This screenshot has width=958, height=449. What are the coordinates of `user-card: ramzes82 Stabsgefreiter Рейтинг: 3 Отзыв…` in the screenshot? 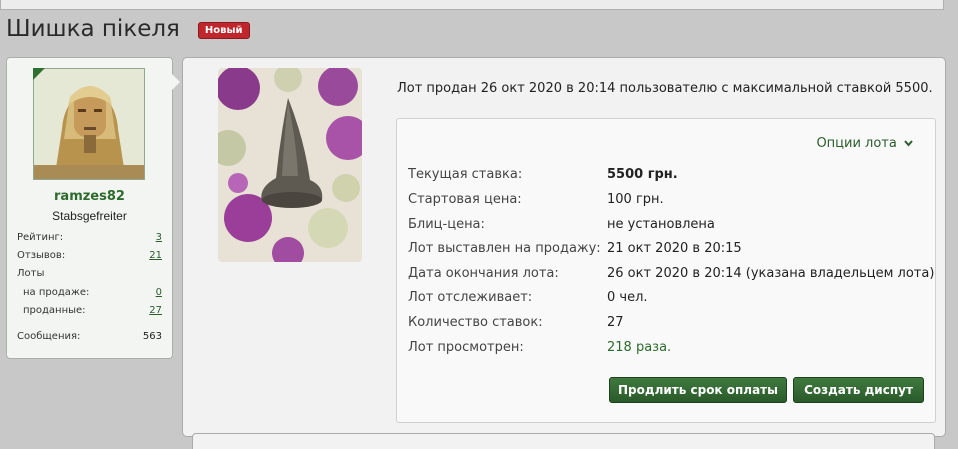 It's located at (93, 208).